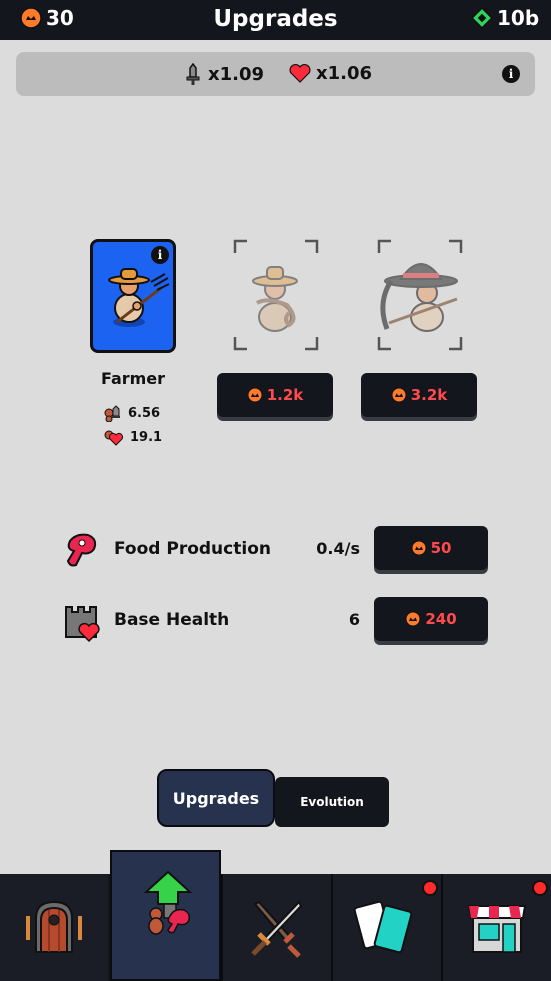 Image resolution: width=551 pixels, height=981 pixels. I want to click on nav-item-base, so click(54, 927).